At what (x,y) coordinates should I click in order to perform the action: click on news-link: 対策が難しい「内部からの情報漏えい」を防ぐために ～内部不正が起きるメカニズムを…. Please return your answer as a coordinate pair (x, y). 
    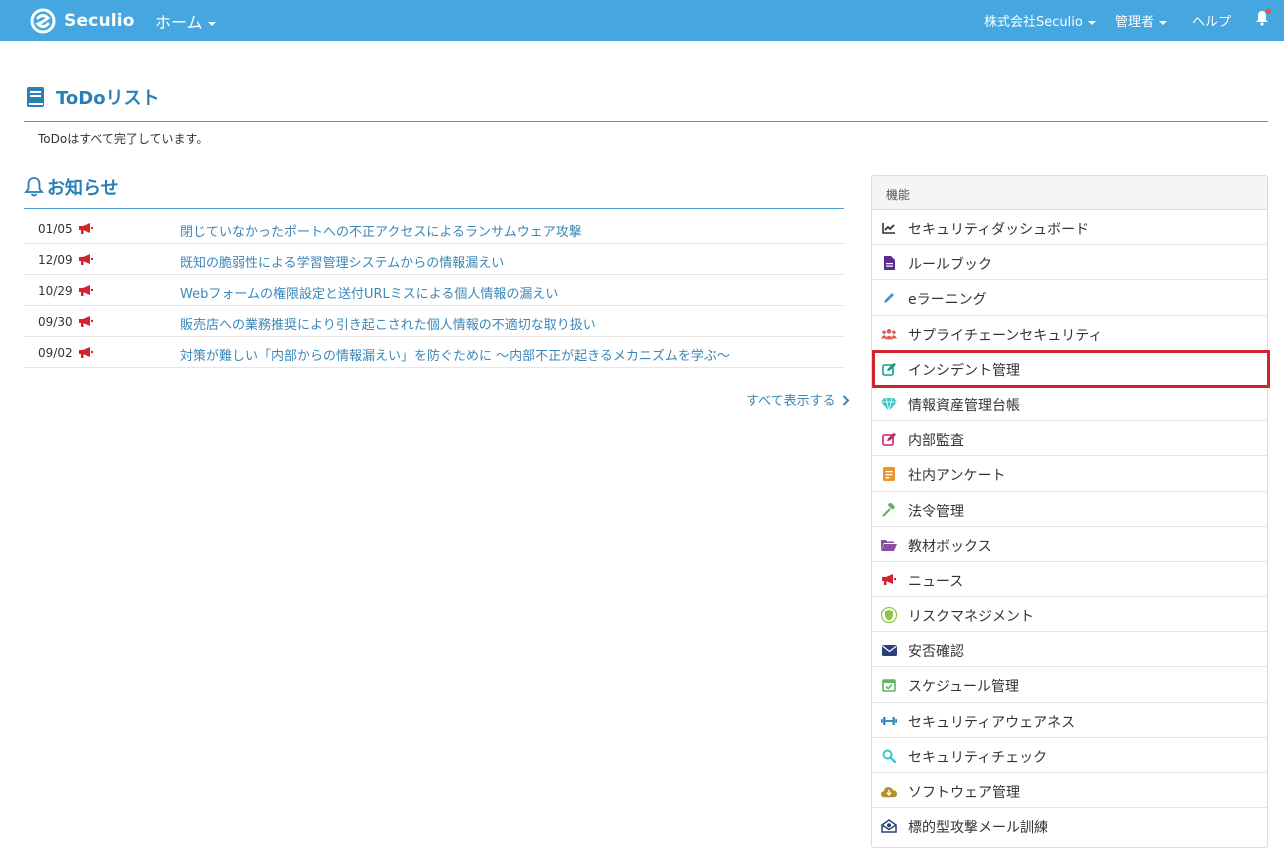
    Looking at the image, I should click on (455, 354).